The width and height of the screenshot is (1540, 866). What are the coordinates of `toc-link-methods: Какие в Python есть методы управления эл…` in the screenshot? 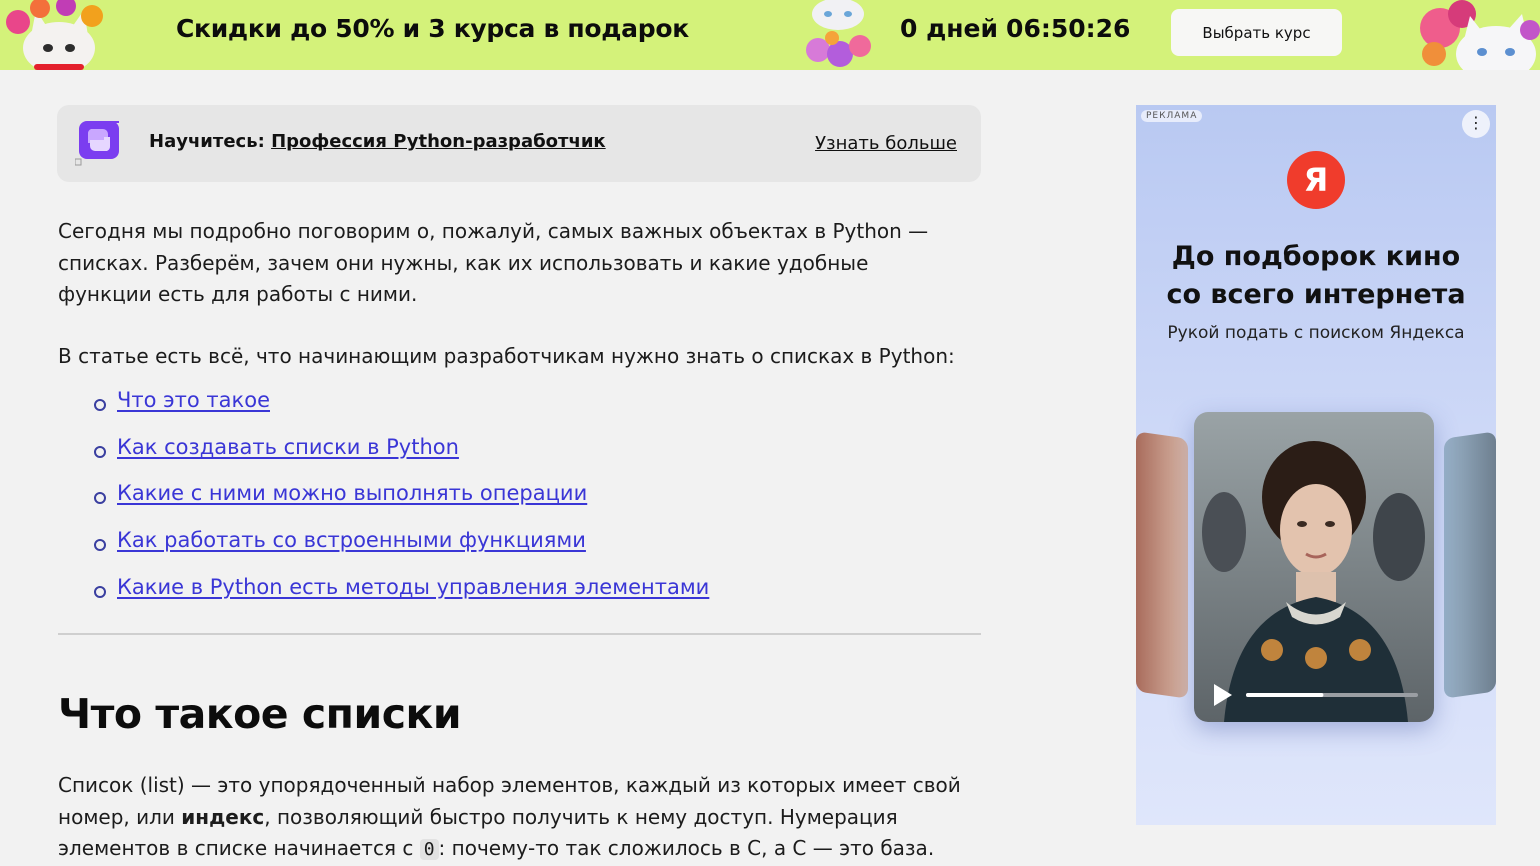 It's located at (413, 587).